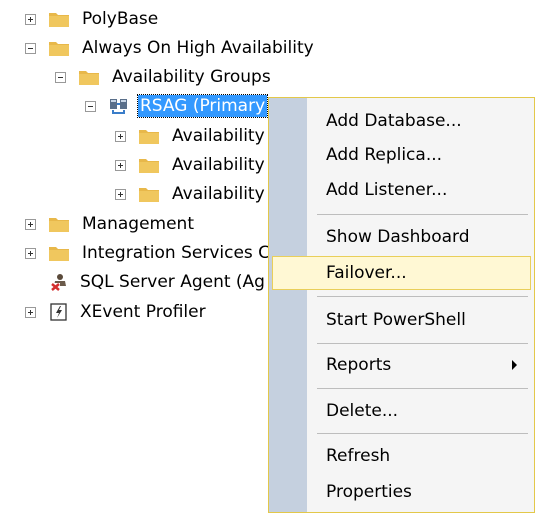 The height and width of the screenshot is (522, 548). I want to click on tree-node-label: SQL Server Agent (Ag, so click(172, 282).